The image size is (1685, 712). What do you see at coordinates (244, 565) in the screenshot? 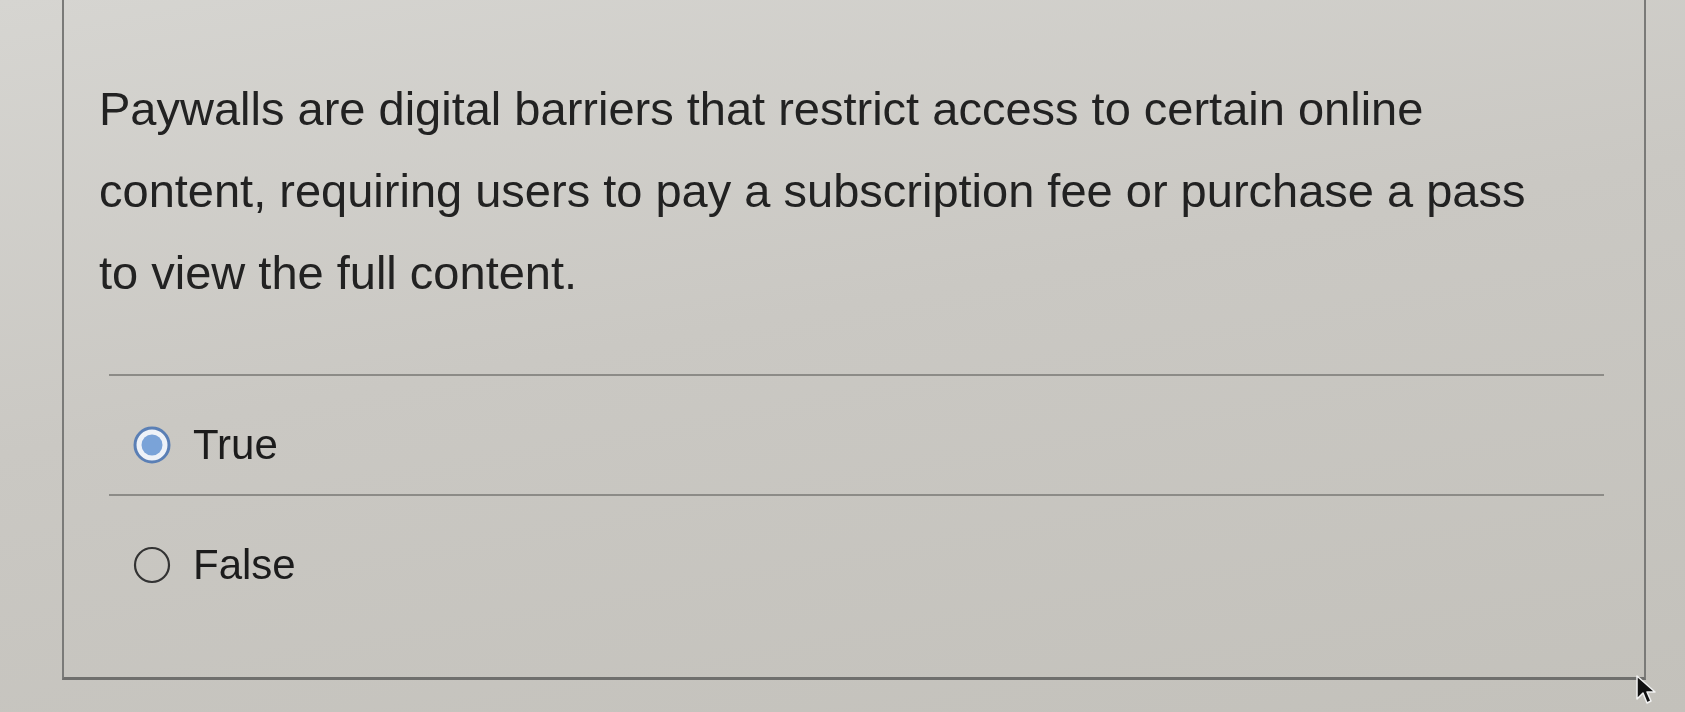
I see `option-label: False` at bounding box center [244, 565].